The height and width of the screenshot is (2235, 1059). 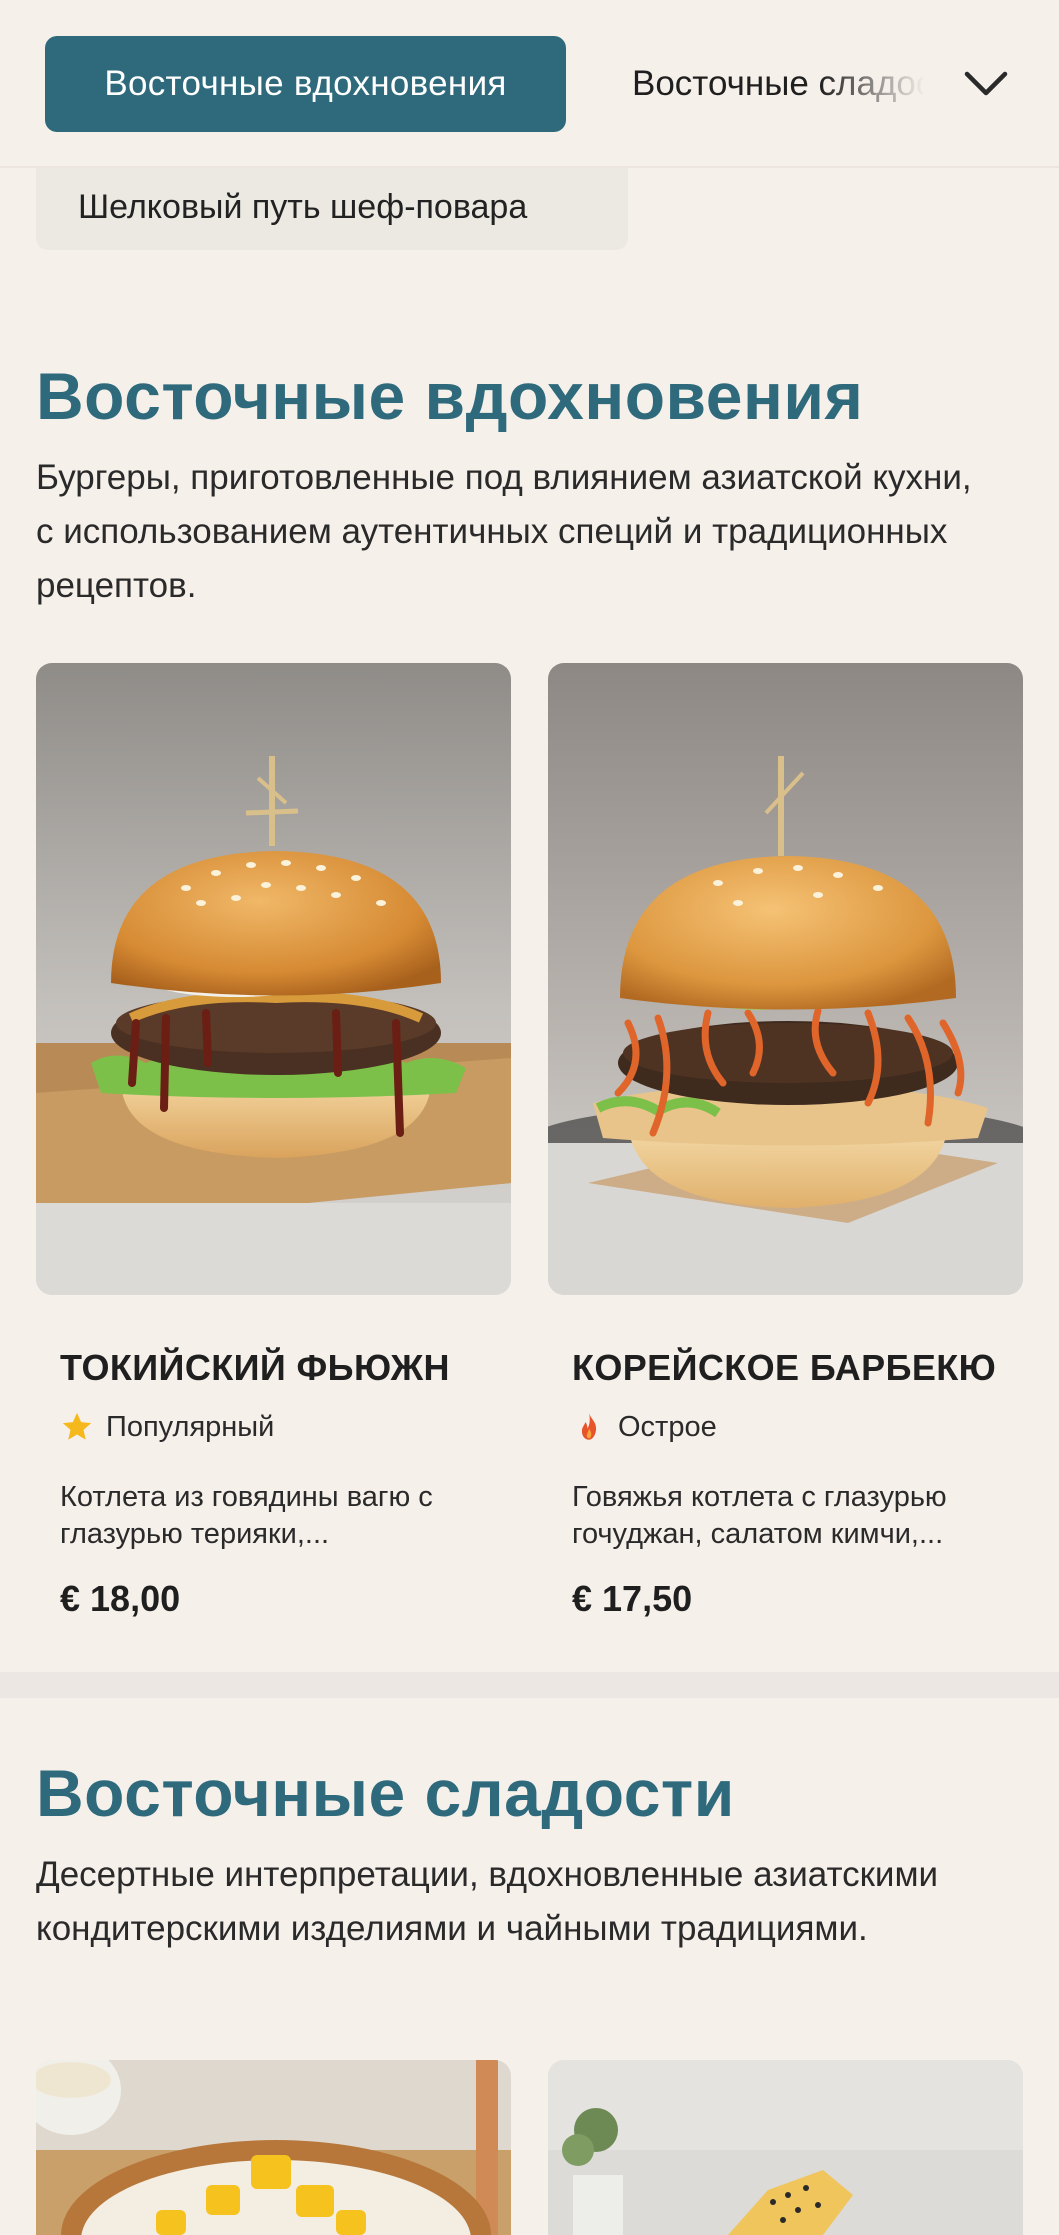 I want to click on product-name: ТОКИЙСКИЙ ФЬЮЖН, so click(x=255, y=1367).